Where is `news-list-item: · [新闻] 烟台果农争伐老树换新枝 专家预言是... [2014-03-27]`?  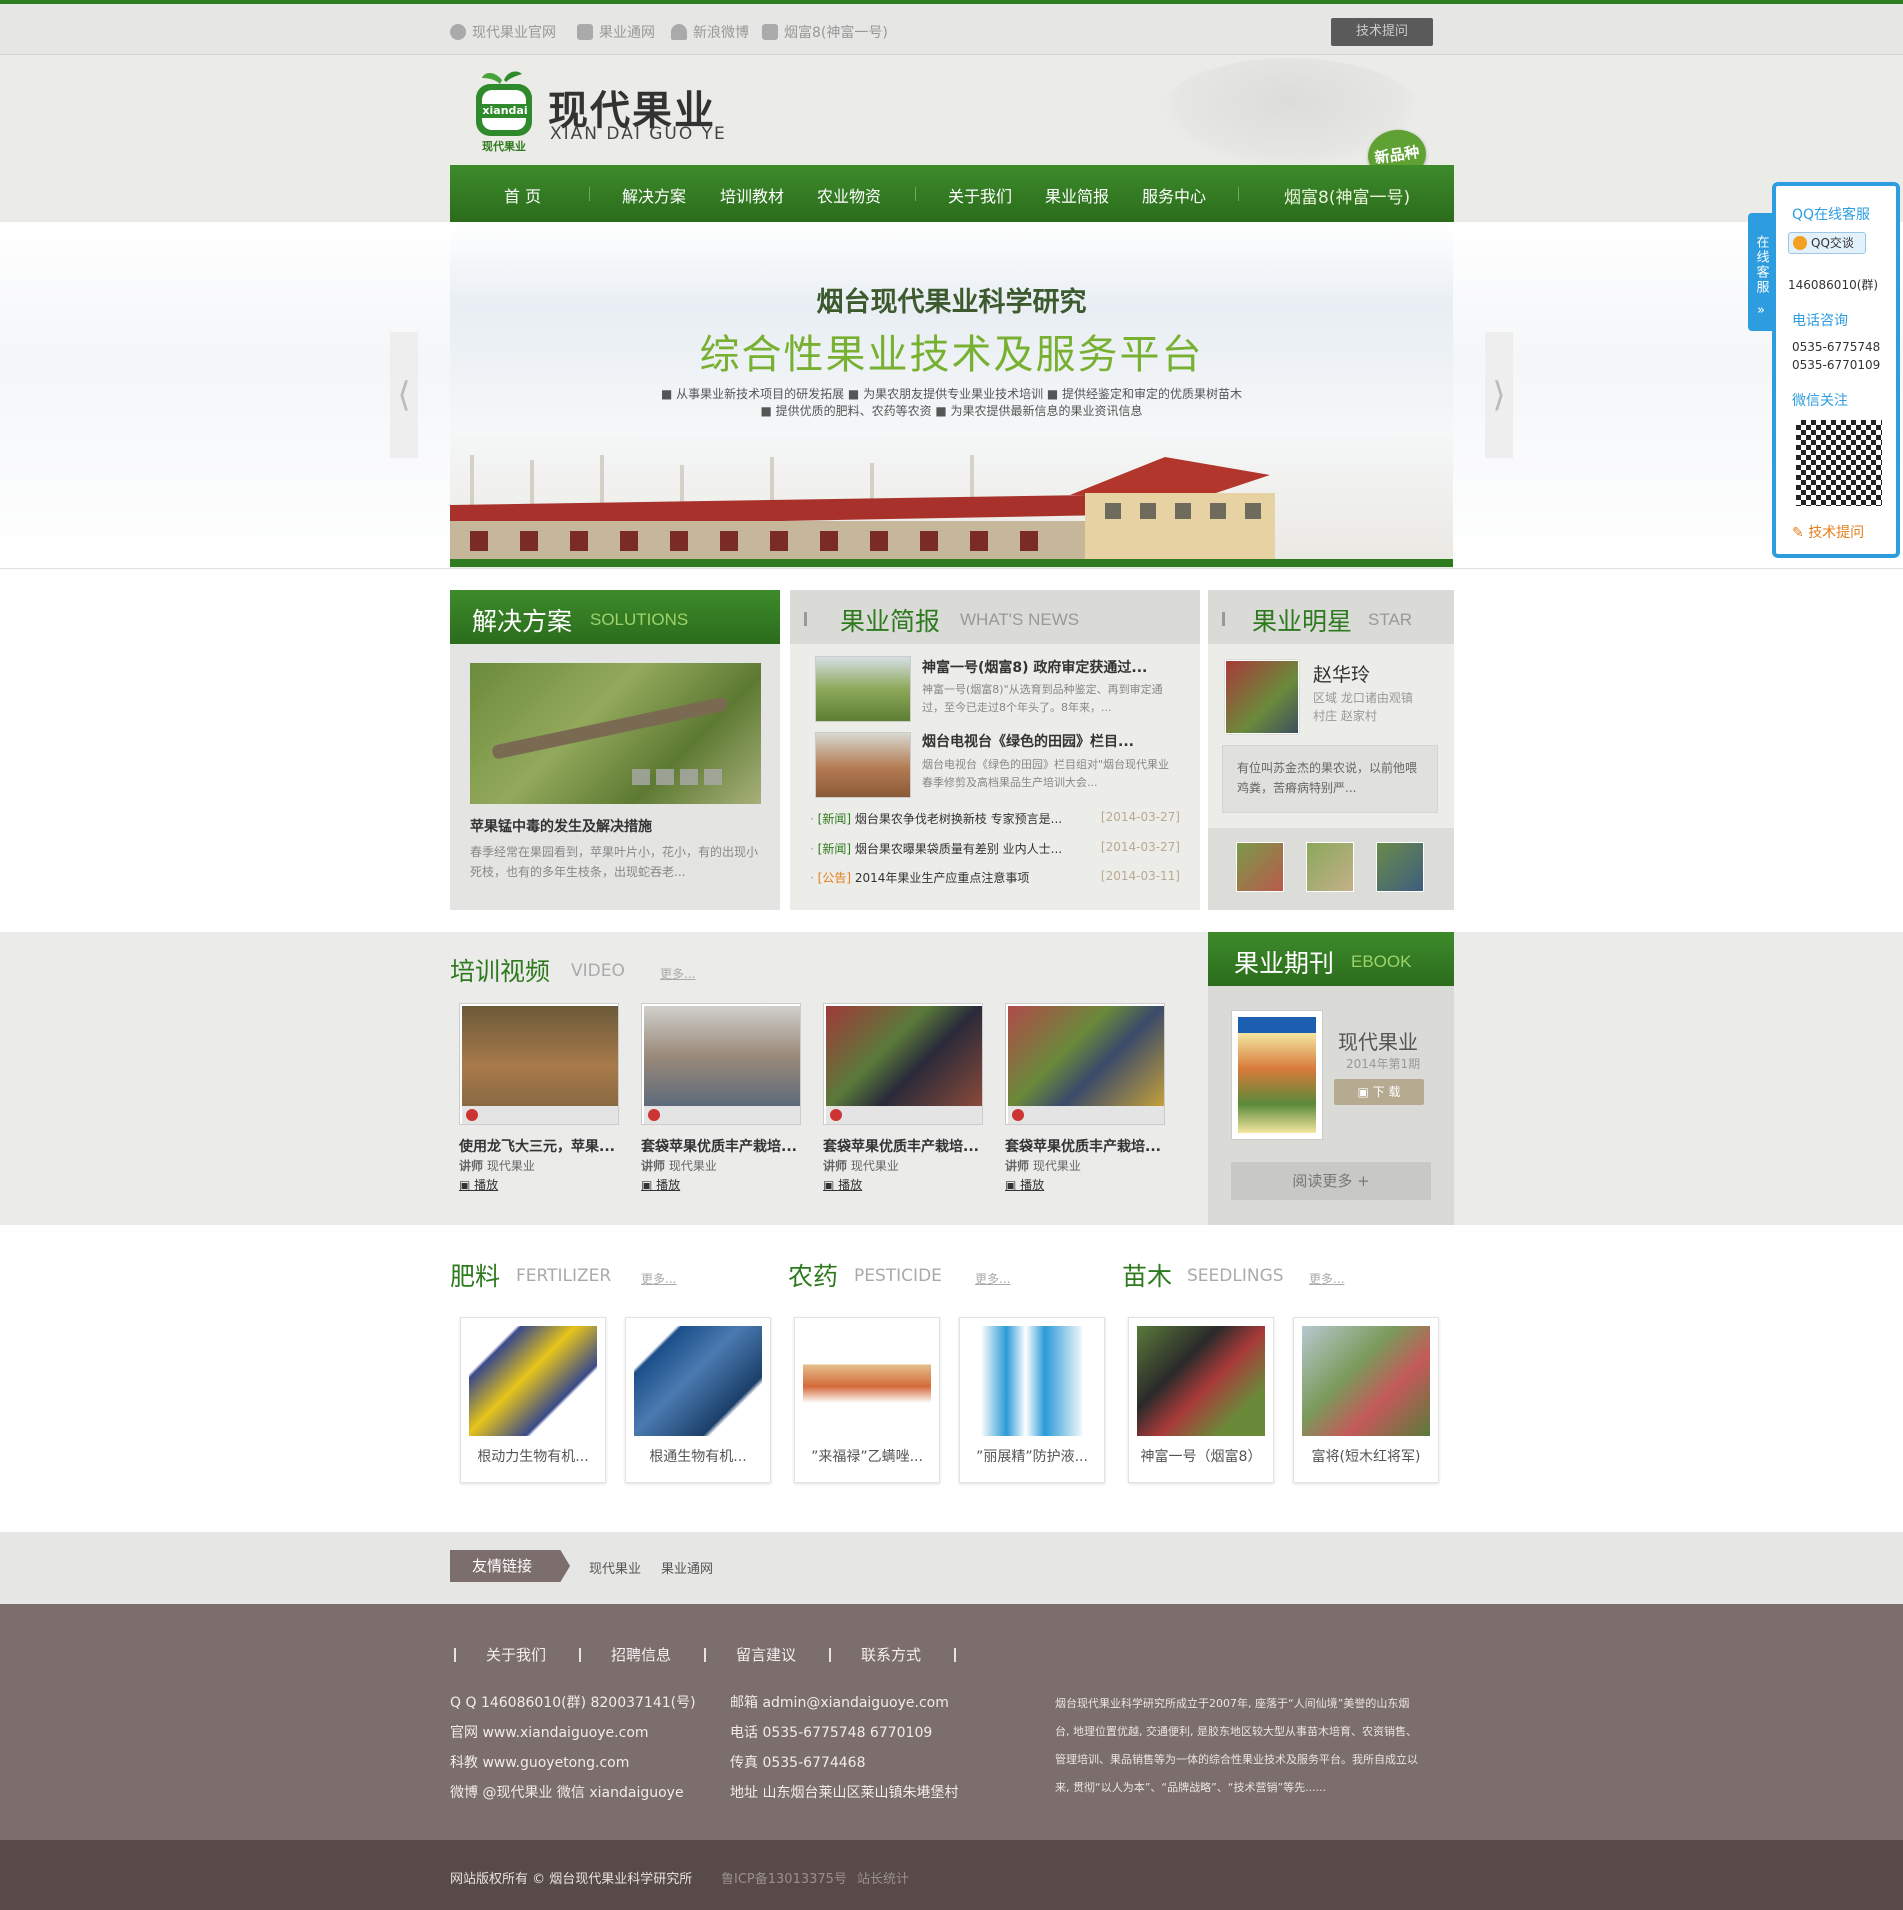 news-list-item: · [新闻] 烟台果农争伐老树换新枝 专家预言是... [2014-03-27] is located at coordinates (995, 818).